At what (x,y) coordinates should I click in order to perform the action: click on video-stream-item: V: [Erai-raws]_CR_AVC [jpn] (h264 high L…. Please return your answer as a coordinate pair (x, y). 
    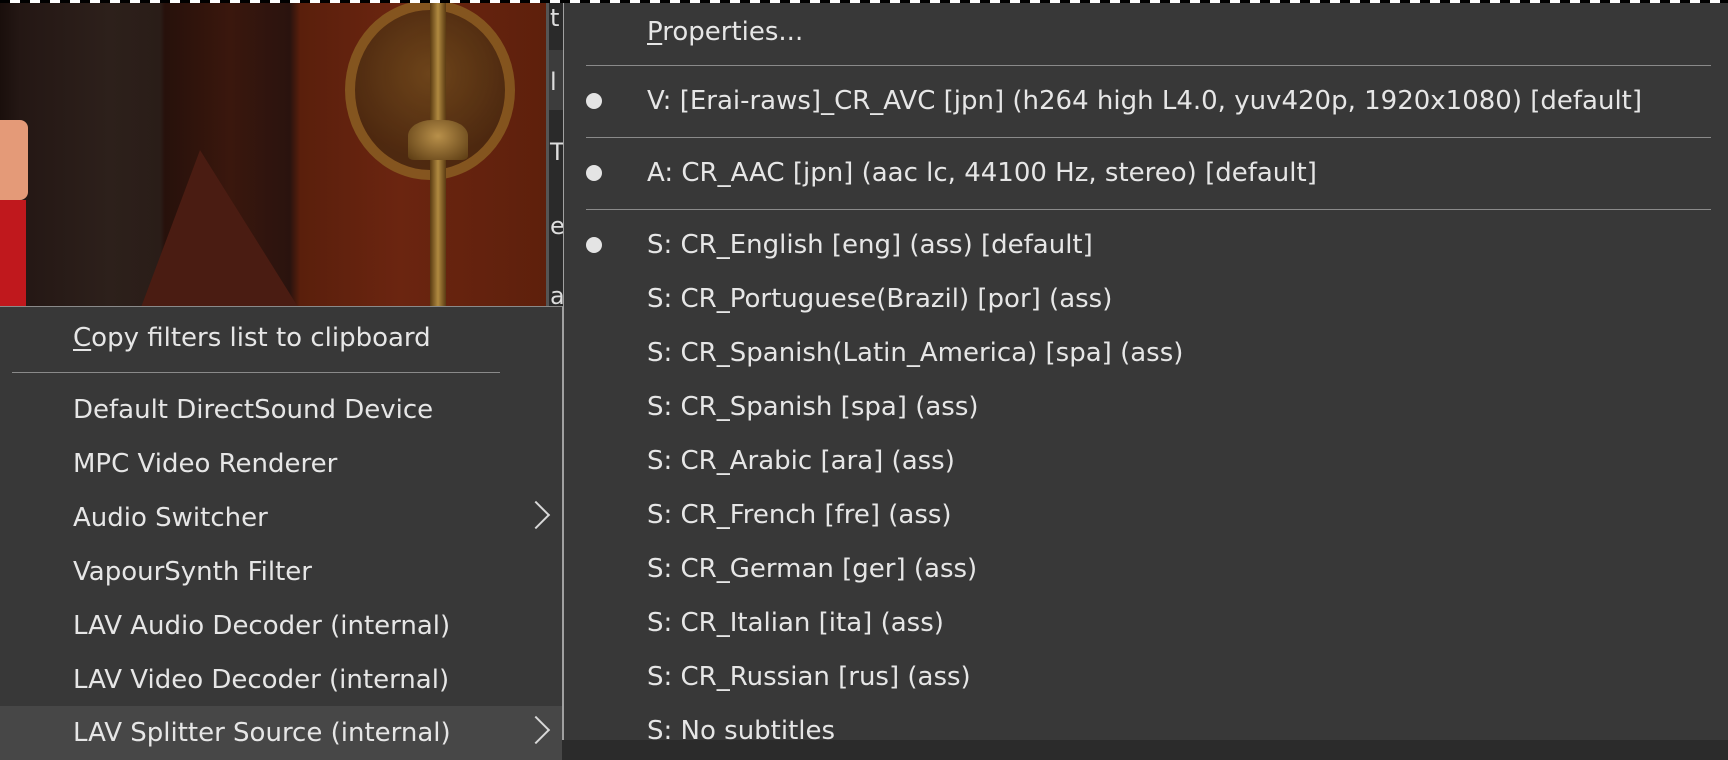
    Looking at the image, I should click on (1146, 101).